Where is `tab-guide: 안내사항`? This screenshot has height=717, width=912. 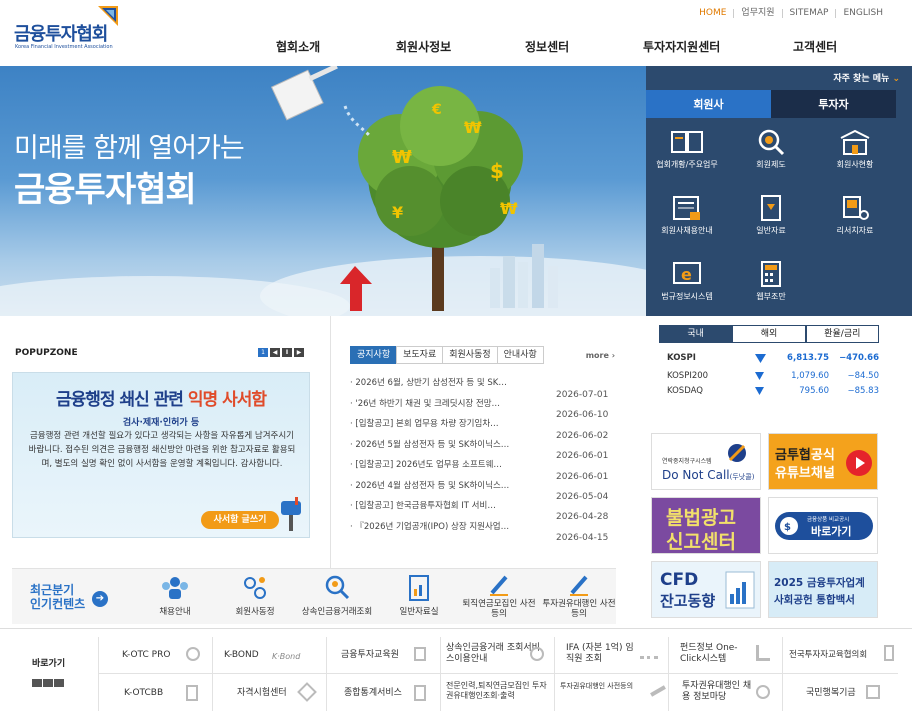
tab-guide: 안내사항 is located at coordinates (520, 355).